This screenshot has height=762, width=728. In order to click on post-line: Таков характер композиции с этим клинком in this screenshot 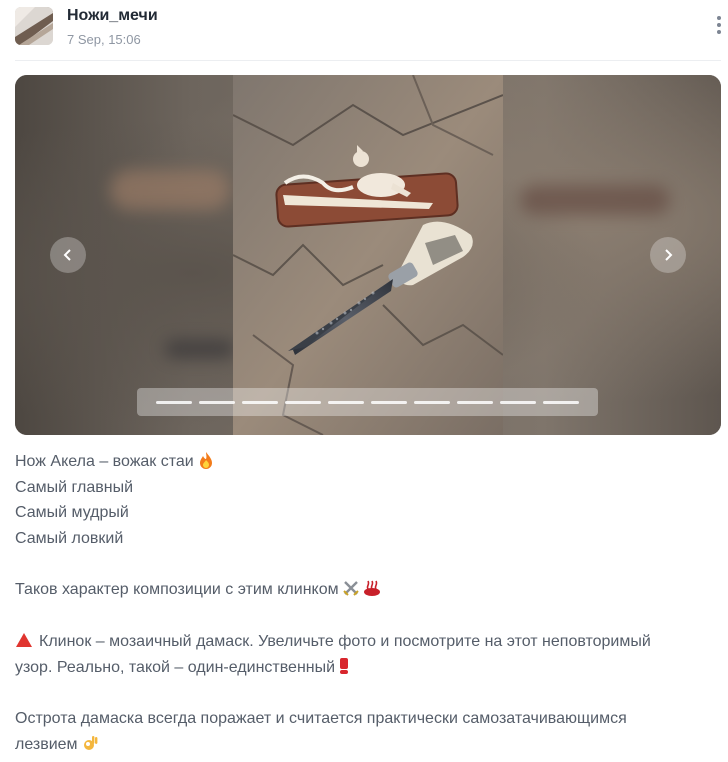, I will do `click(365, 590)`.